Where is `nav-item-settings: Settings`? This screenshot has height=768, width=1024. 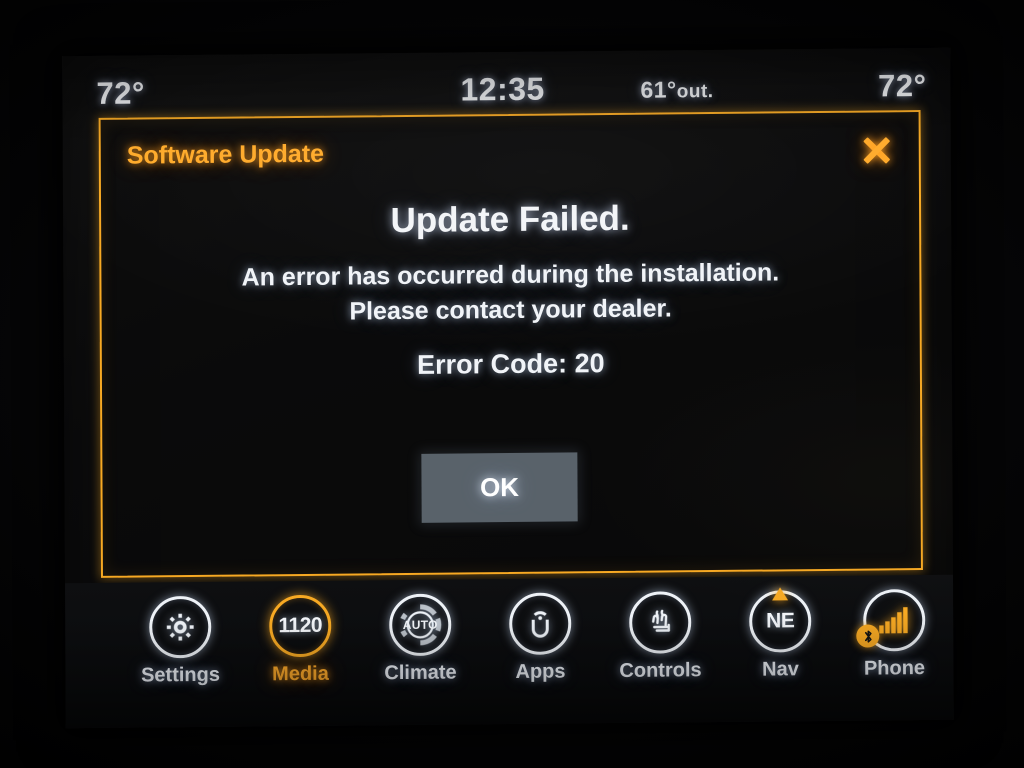 nav-item-settings: Settings is located at coordinates (180, 641).